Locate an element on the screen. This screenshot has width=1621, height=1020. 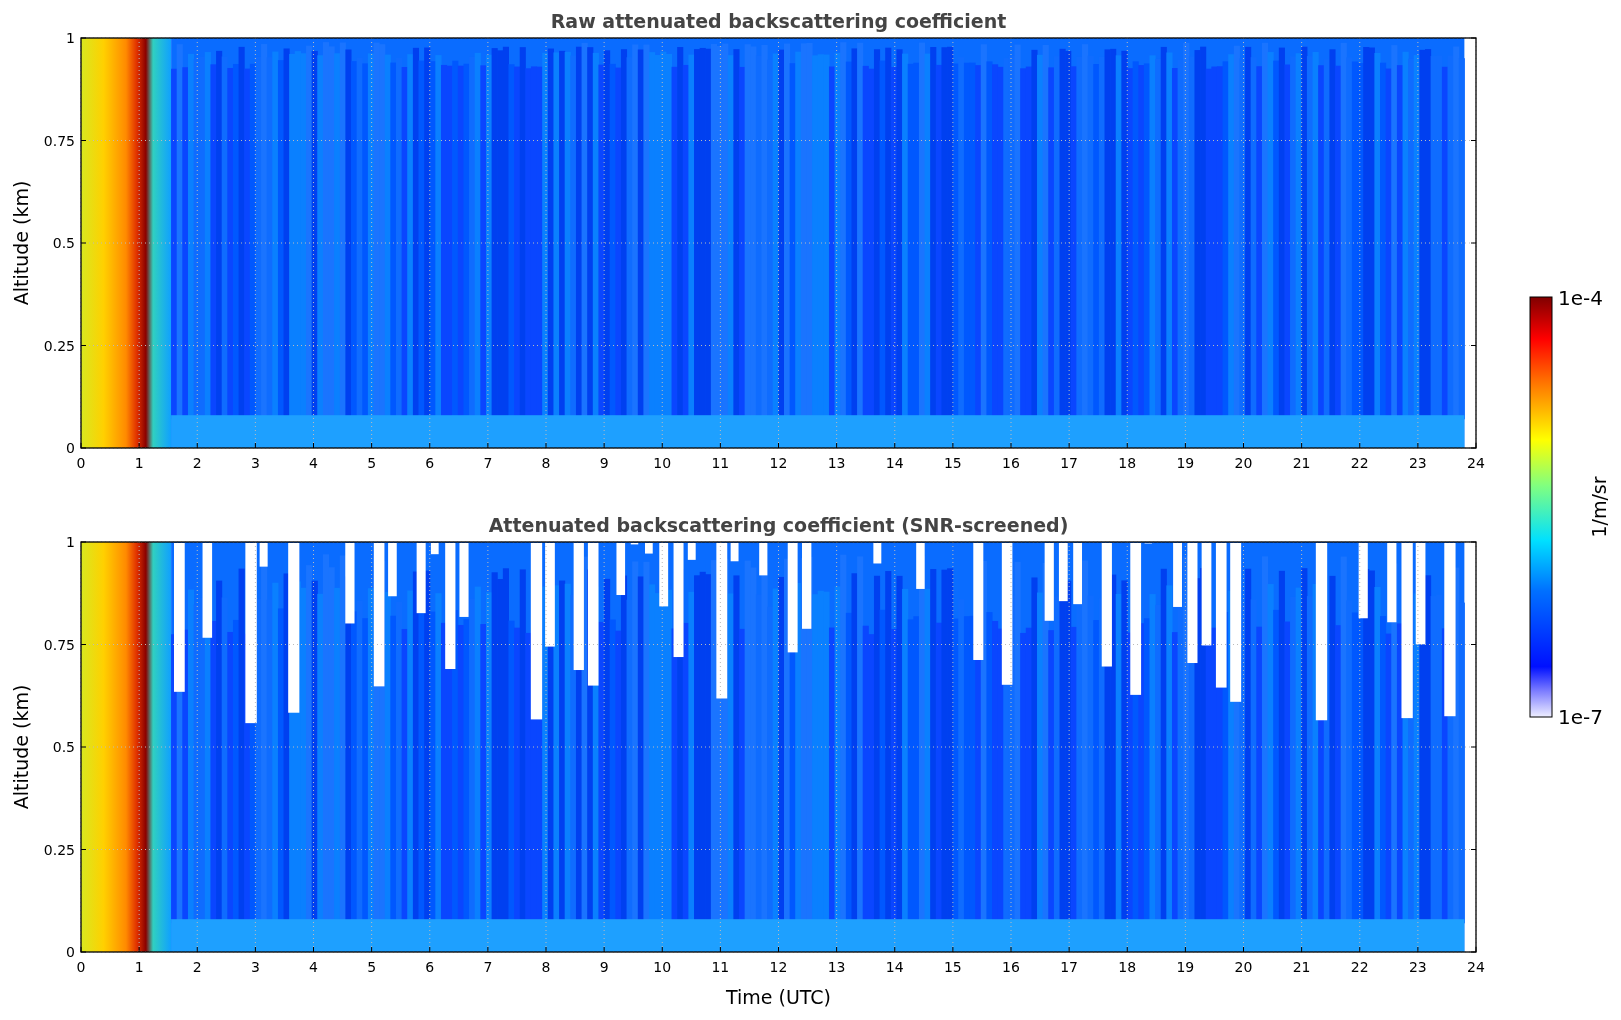
colorbar-label: 1/m/sr is located at coordinates (1599, 507).